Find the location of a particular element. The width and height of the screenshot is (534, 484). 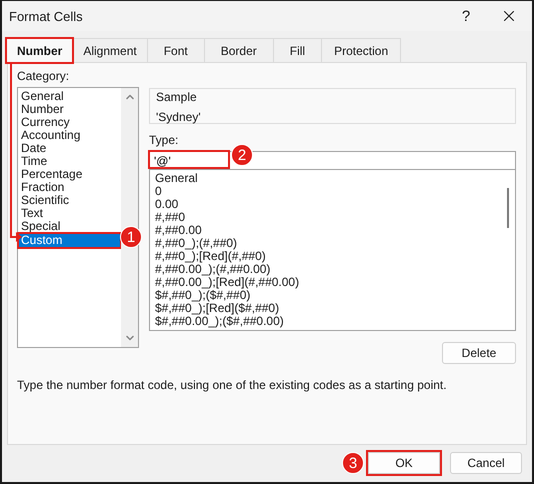

category-item: Number is located at coordinates (69, 109).